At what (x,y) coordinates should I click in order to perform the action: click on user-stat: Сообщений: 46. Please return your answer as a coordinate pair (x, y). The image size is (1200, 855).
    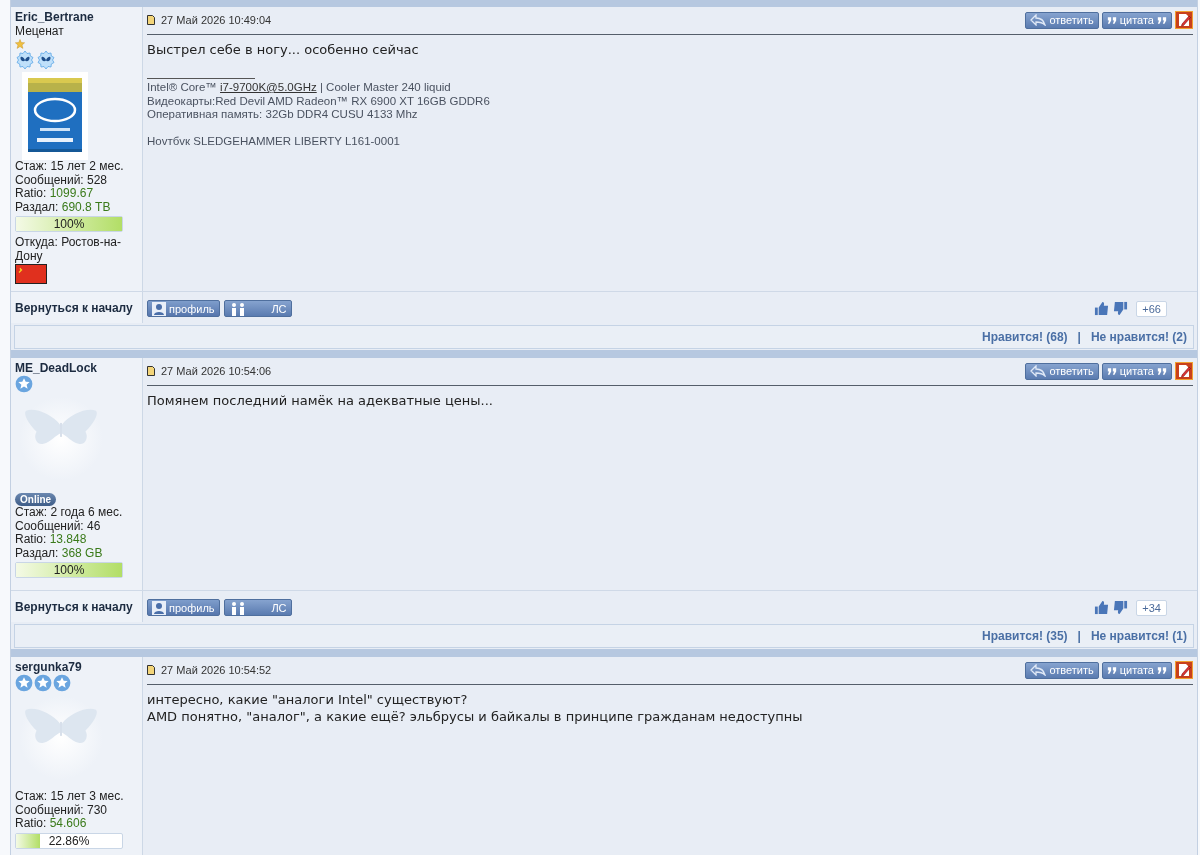
    Looking at the image, I should click on (58, 526).